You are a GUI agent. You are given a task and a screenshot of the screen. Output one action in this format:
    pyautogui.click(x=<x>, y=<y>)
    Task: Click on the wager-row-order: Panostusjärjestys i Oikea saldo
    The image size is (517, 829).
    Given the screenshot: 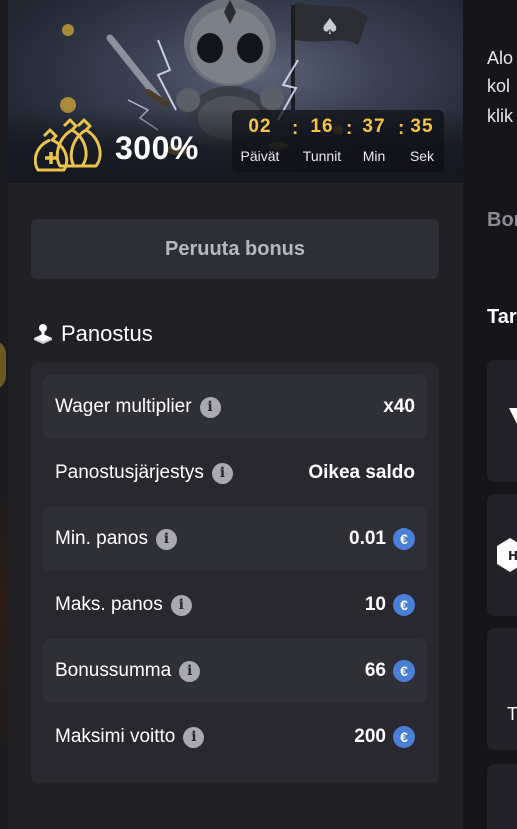 What is the action you would take?
    pyautogui.click(x=235, y=473)
    